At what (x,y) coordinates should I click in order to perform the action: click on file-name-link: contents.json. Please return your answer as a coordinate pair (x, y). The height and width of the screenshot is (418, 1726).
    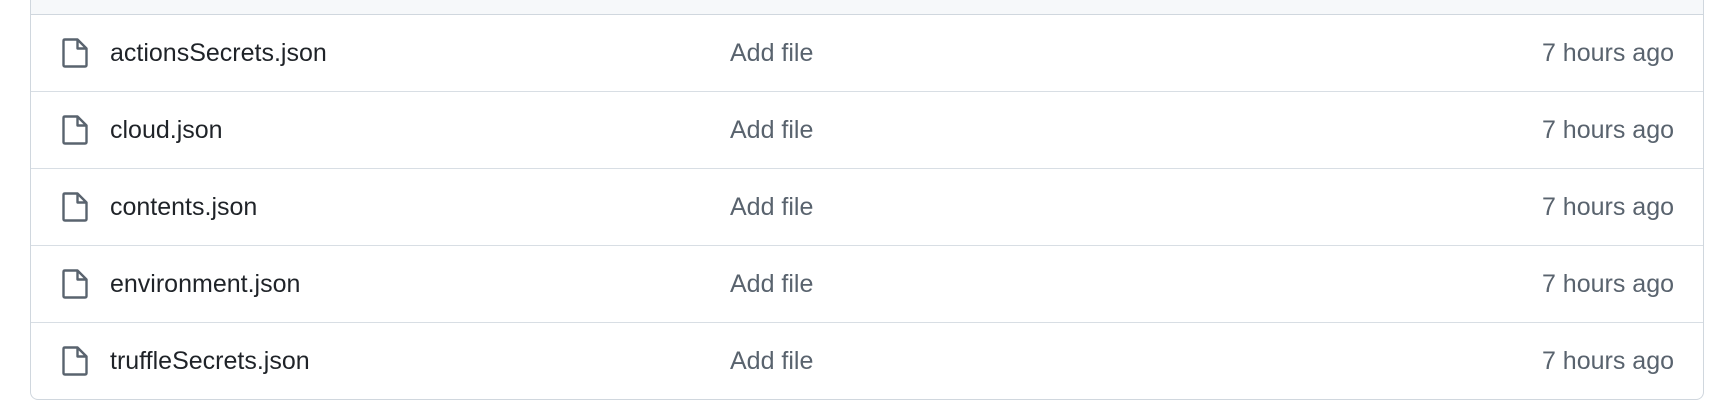
    Looking at the image, I should click on (183, 207).